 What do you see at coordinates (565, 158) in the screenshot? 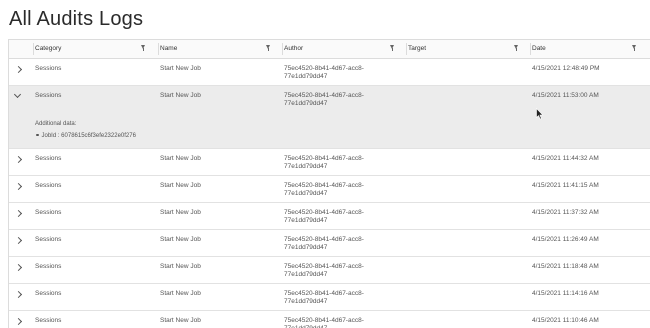
I see `cell-date: 4/15/2021 11:44:32 AM` at bounding box center [565, 158].